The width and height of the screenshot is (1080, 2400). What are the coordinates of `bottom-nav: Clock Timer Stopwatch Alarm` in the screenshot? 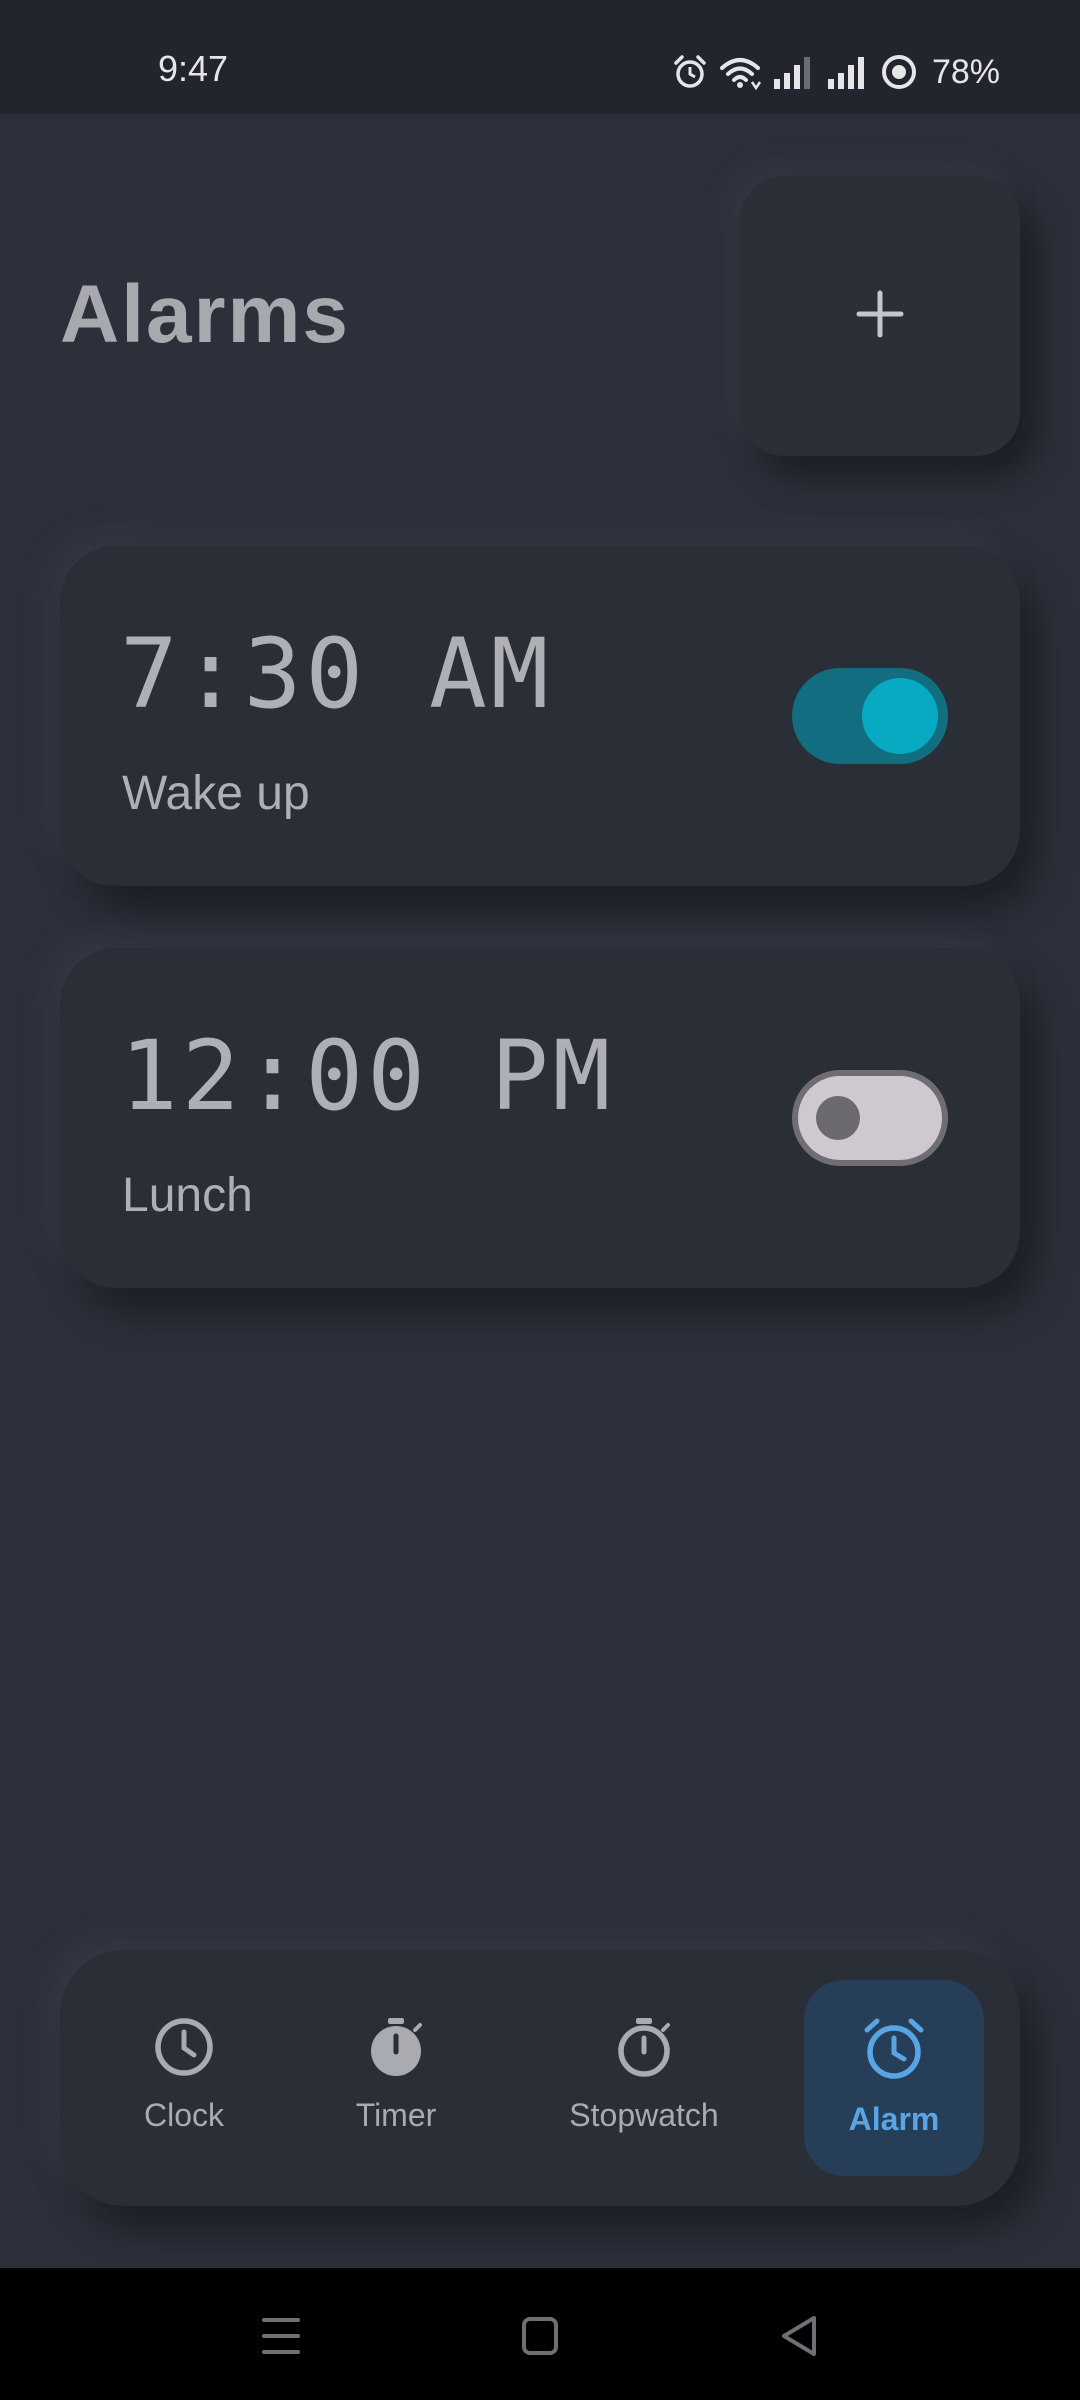 It's located at (540, 2078).